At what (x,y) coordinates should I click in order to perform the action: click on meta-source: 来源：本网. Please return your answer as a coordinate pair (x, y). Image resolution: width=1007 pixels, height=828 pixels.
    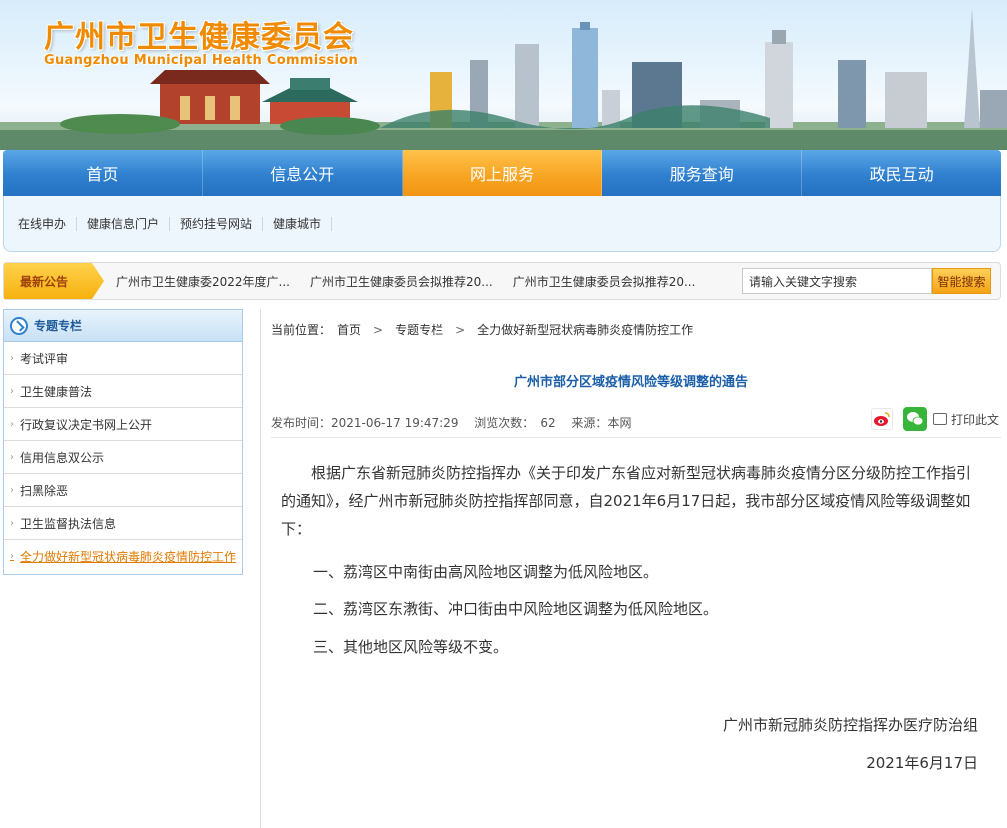
    Looking at the image, I should click on (601, 423).